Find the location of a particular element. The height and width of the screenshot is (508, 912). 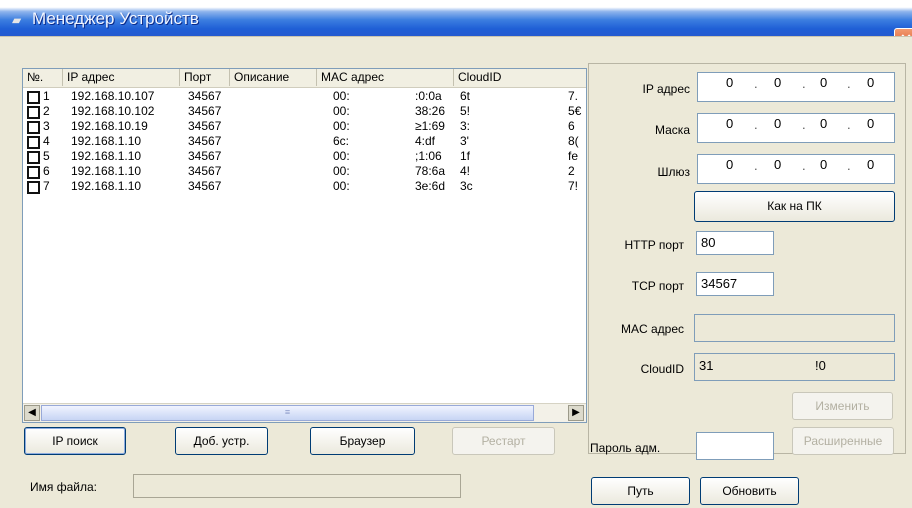

column-header-description: Описание is located at coordinates (273, 77).